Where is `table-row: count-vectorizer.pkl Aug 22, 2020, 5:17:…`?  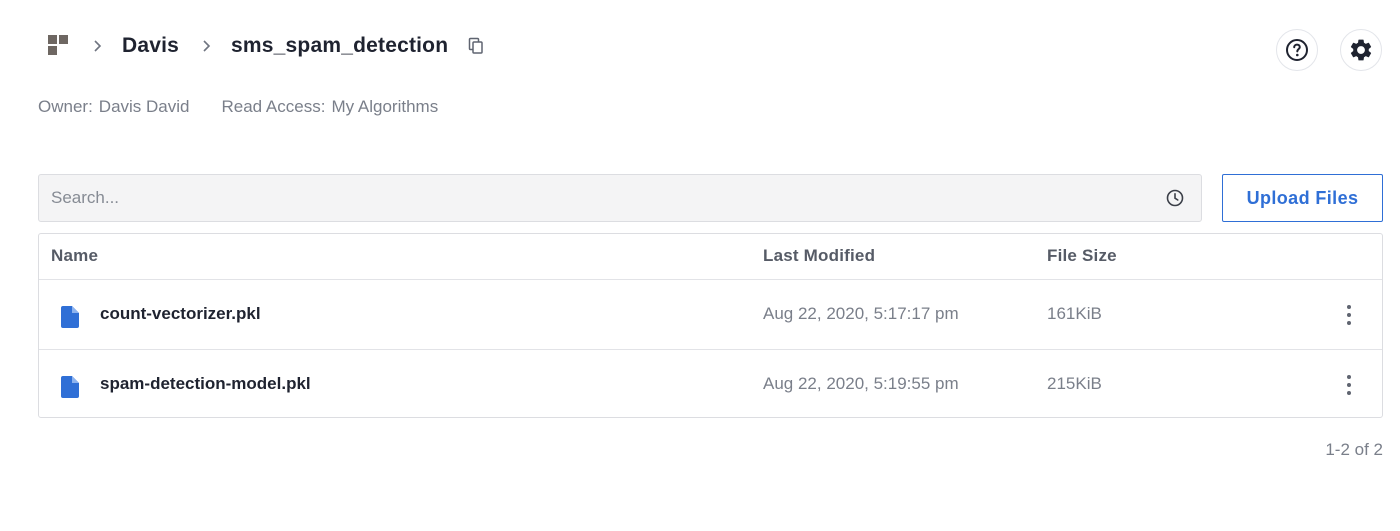
table-row: count-vectorizer.pkl Aug 22, 2020, 5:17:… is located at coordinates (710, 314).